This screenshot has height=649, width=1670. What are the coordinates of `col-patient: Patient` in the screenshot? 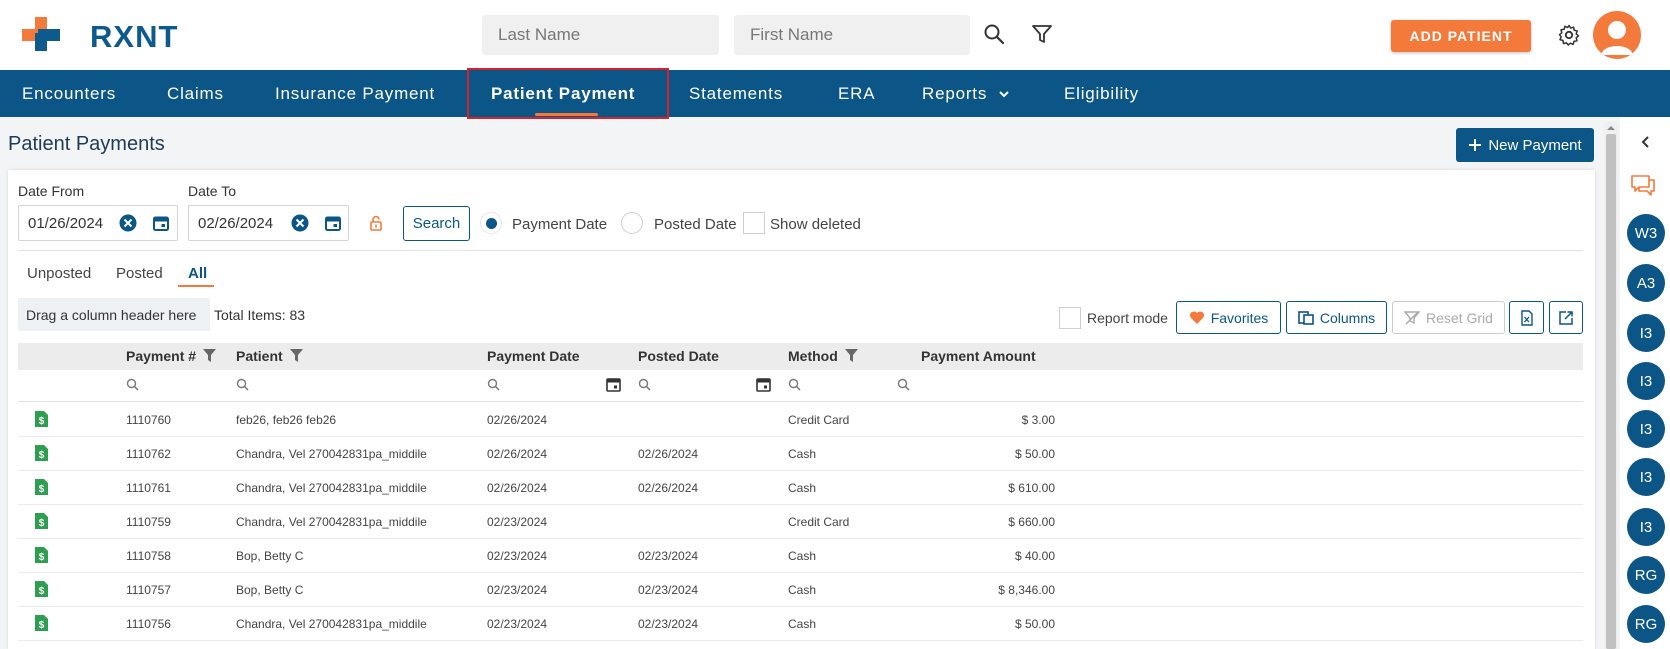 It's located at (269, 356).